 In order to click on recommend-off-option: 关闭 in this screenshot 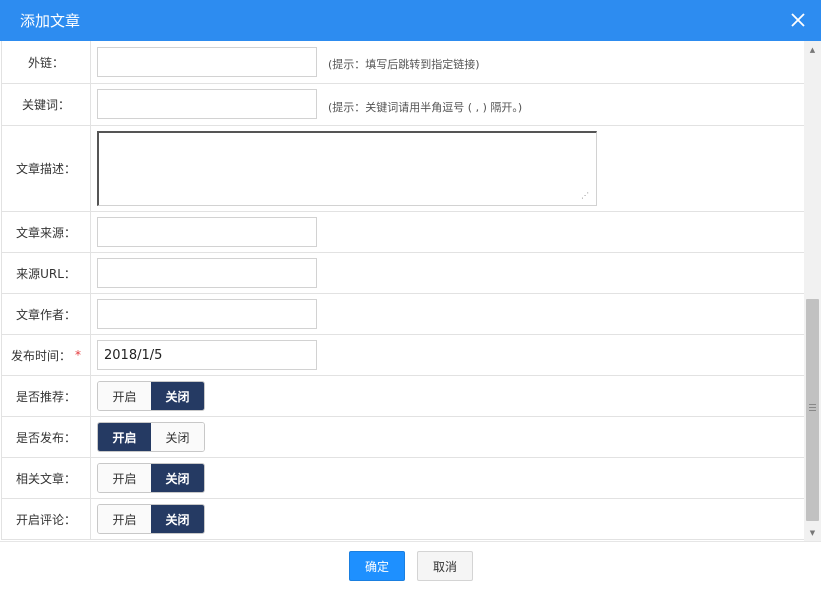, I will do `click(177, 396)`.